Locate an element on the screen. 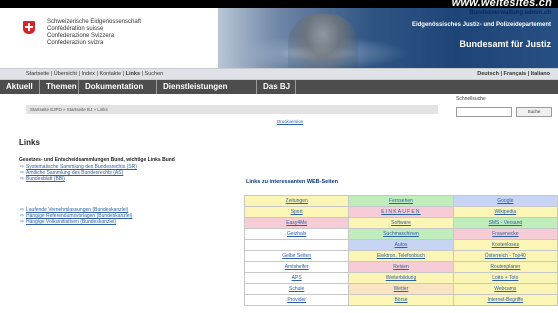  banner-background is located at coordinates (388, 38).